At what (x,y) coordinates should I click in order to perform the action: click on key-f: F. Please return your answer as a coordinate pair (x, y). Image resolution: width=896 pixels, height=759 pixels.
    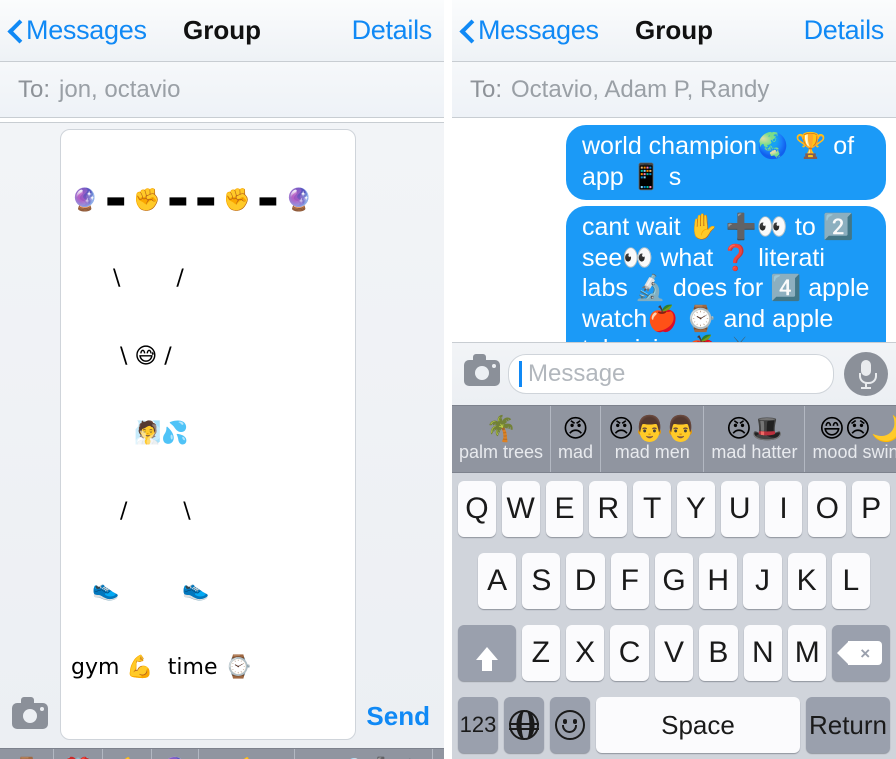
    Looking at the image, I should click on (629, 581).